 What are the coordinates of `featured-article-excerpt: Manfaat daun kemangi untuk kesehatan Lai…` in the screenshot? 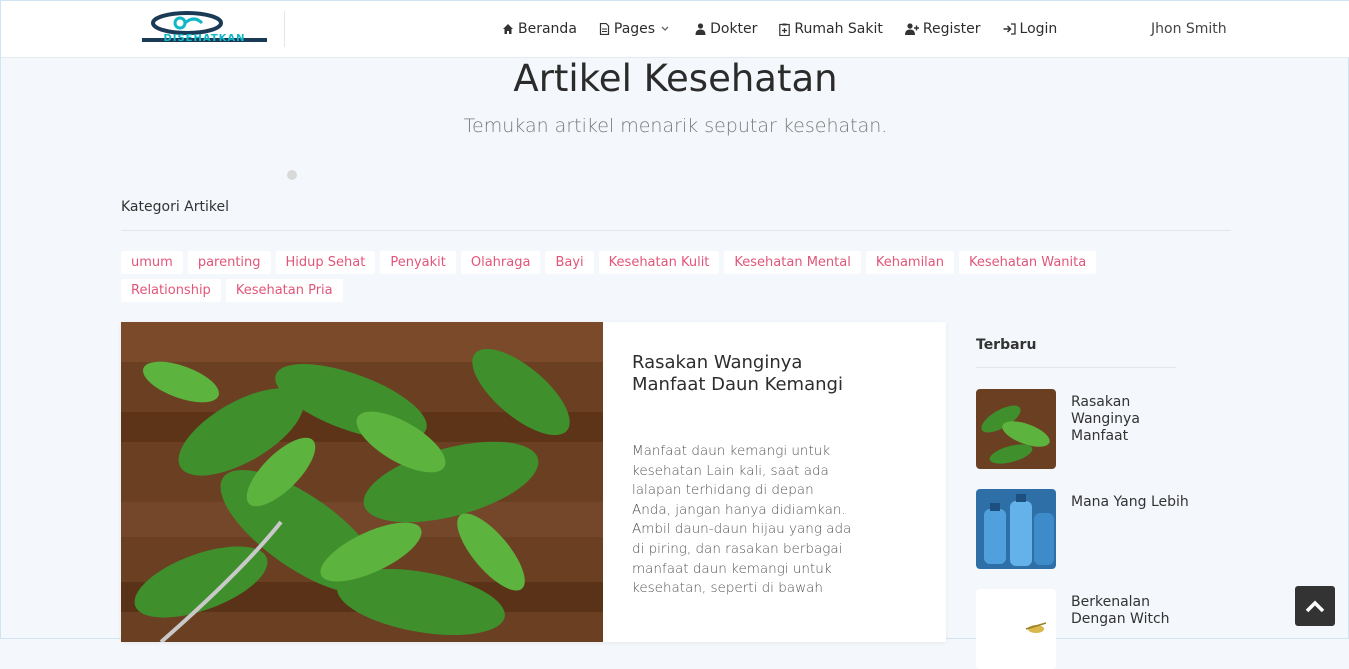 It's located at (742, 520).